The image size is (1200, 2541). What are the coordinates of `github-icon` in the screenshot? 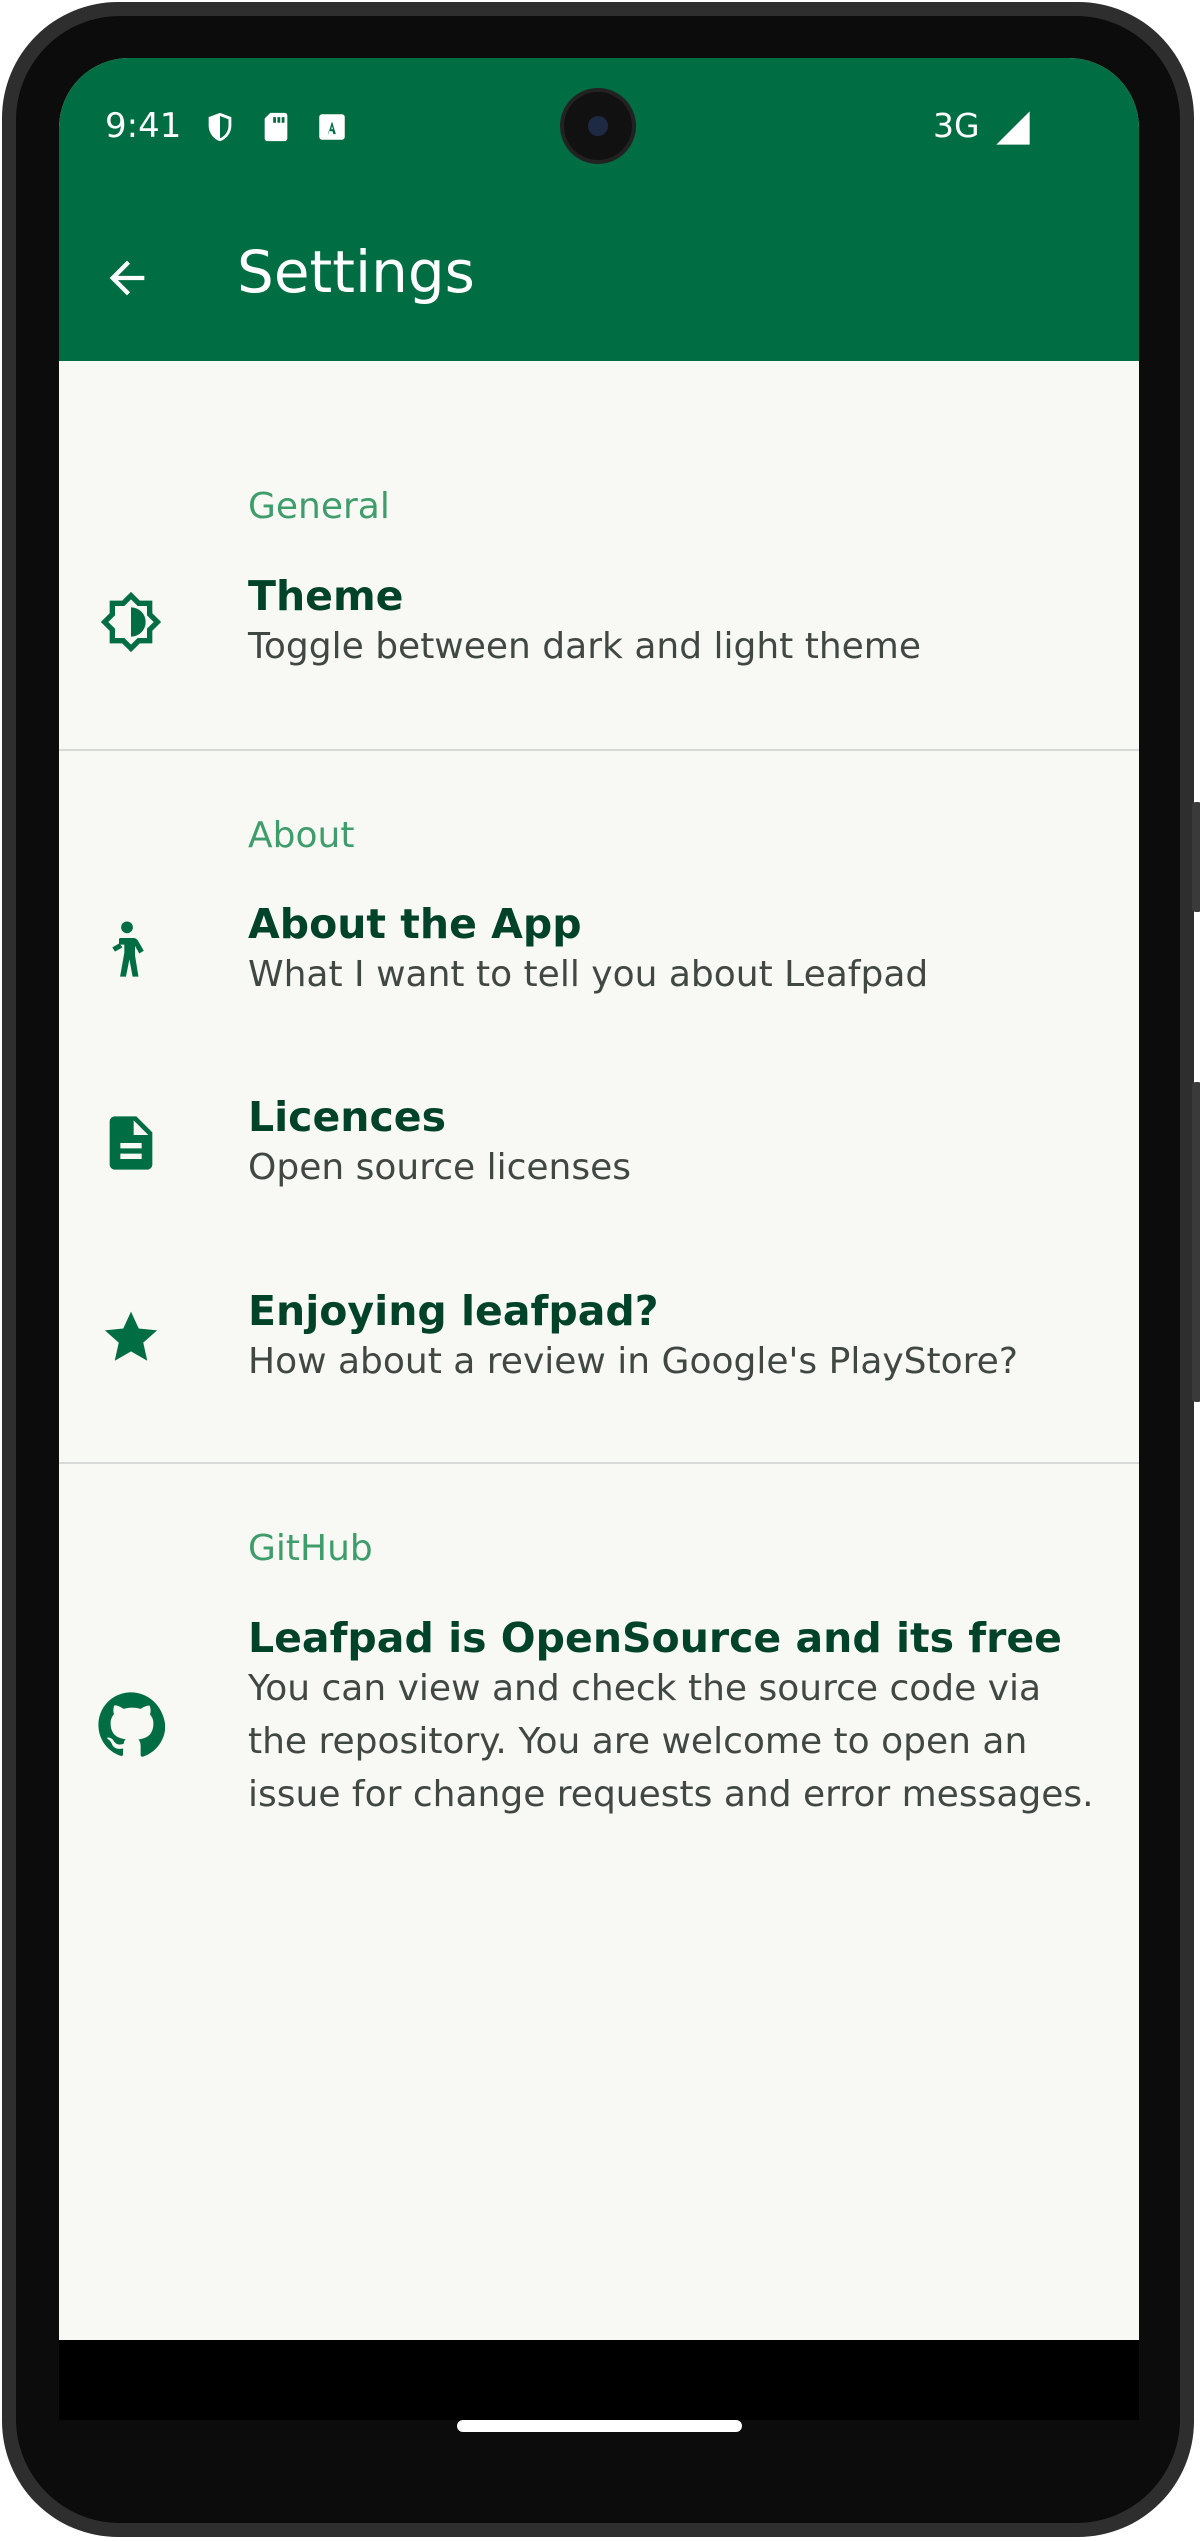 It's located at (131, 1724).